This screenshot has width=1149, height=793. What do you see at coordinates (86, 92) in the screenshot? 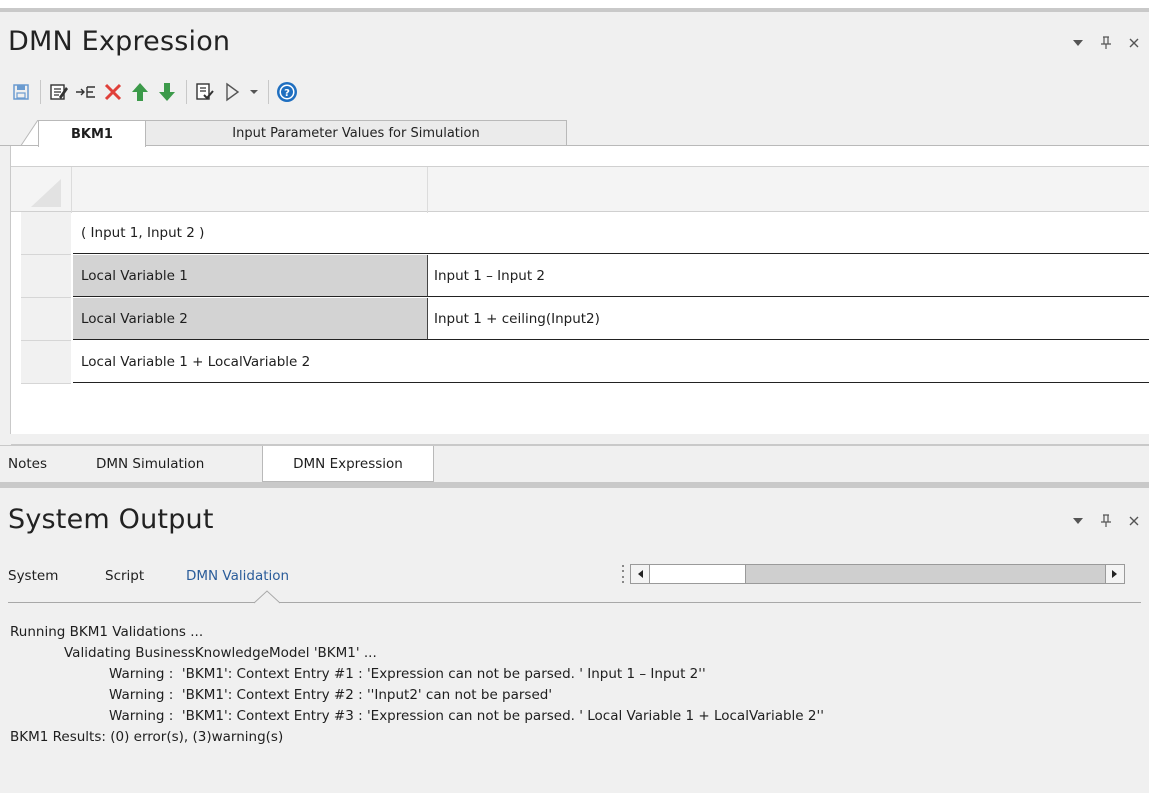
I see `insert-entry-icon` at bounding box center [86, 92].